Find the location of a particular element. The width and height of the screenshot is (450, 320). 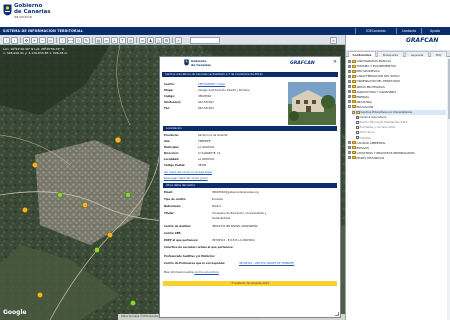

forward-icon: › is located at coordinates (14, 40).